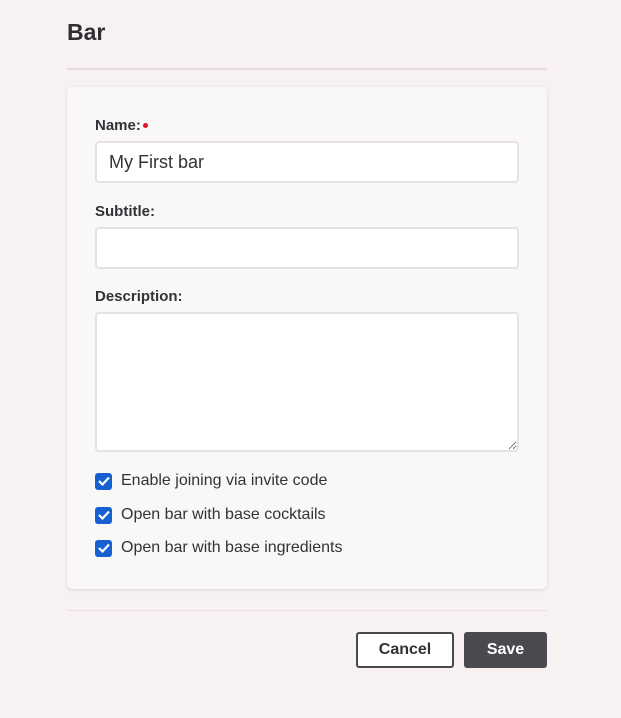  Describe the element at coordinates (307, 382) in the screenshot. I see `description-textarea` at that location.